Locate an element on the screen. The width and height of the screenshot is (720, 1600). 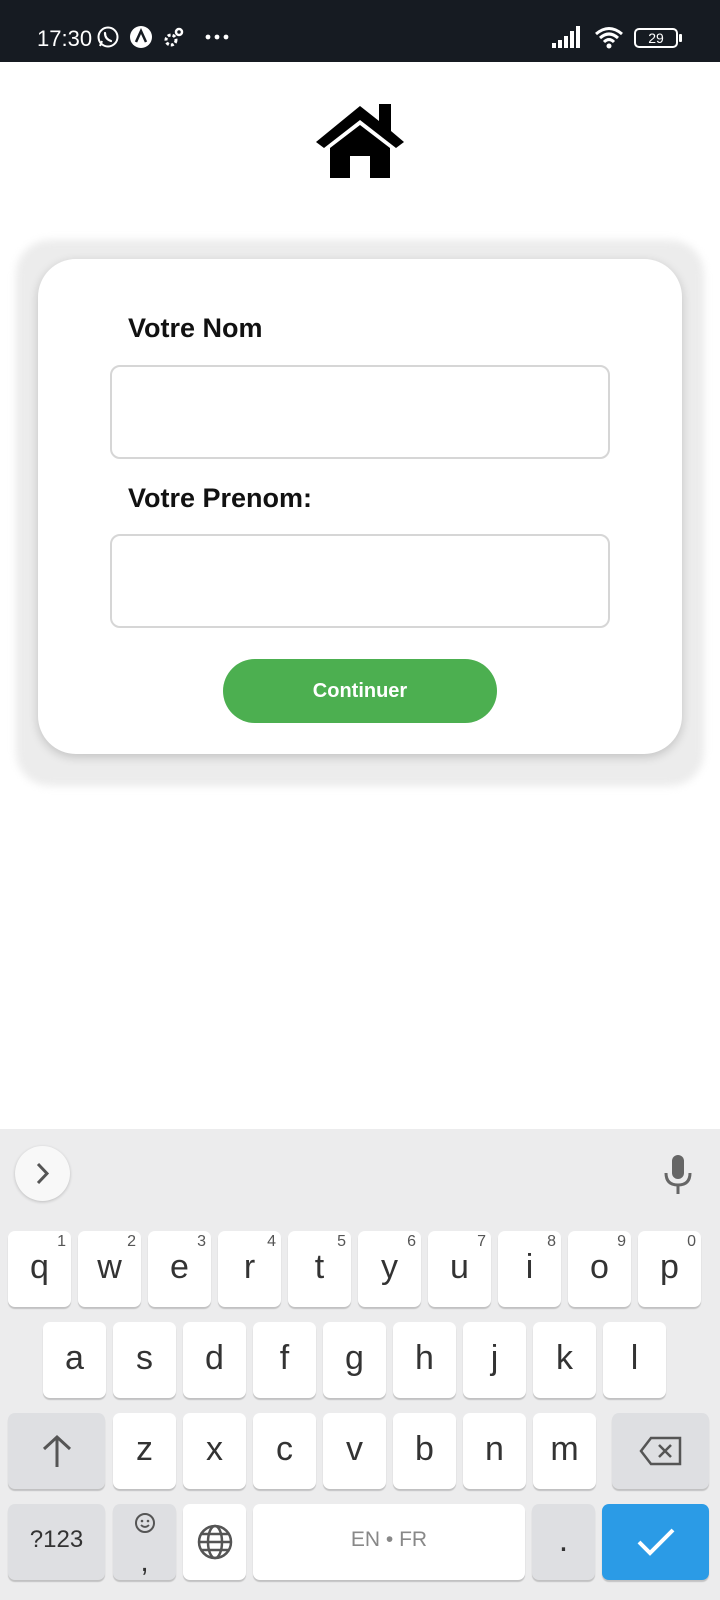
key-label: l is located at coordinates (634, 1358).